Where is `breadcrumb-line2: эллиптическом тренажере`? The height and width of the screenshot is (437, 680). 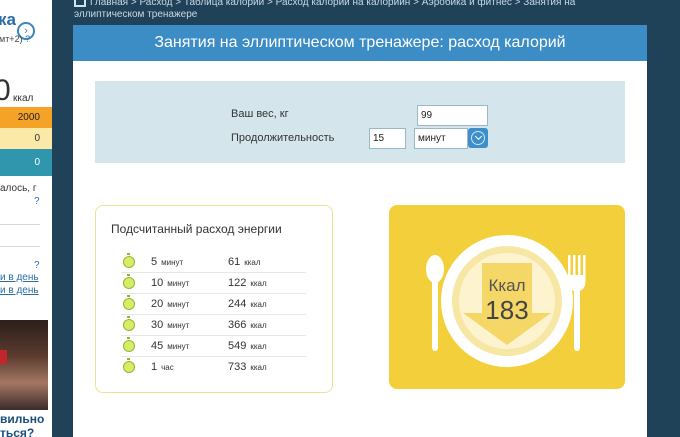 breadcrumb-line2: эллиптическом тренажере is located at coordinates (354, 15).